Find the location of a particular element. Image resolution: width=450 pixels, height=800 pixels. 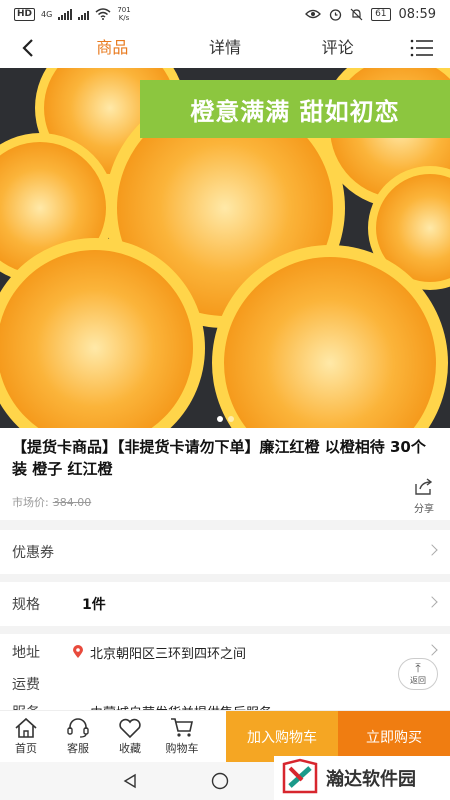

market-price-value: 384.00 is located at coordinates (72, 502).